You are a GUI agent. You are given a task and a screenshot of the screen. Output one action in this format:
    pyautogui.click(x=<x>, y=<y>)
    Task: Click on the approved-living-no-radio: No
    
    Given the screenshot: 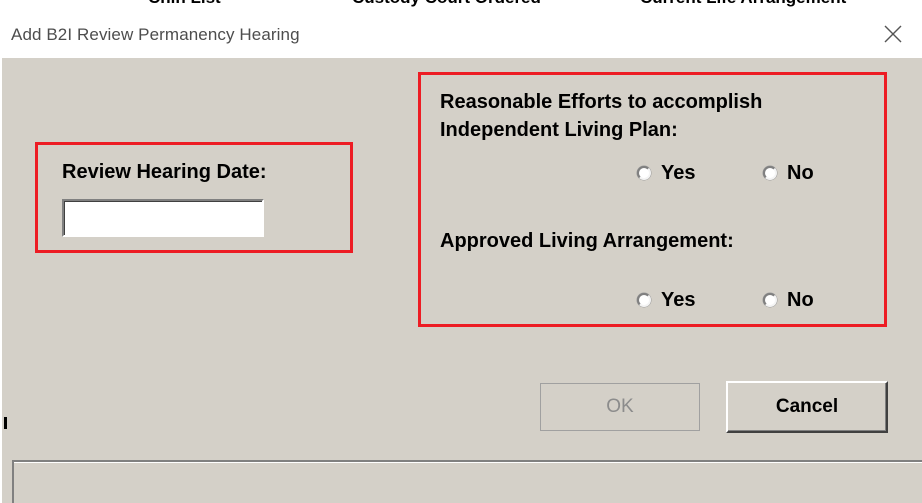 What is the action you would take?
    pyautogui.click(x=788, y=300)
    